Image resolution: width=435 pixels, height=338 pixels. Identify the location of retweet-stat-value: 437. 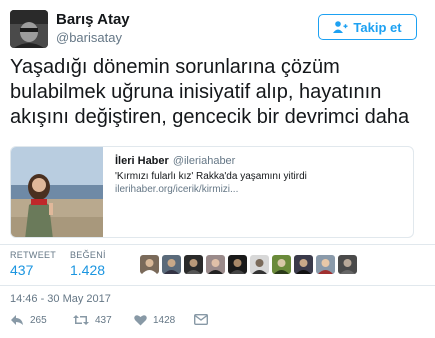
(21, 270).